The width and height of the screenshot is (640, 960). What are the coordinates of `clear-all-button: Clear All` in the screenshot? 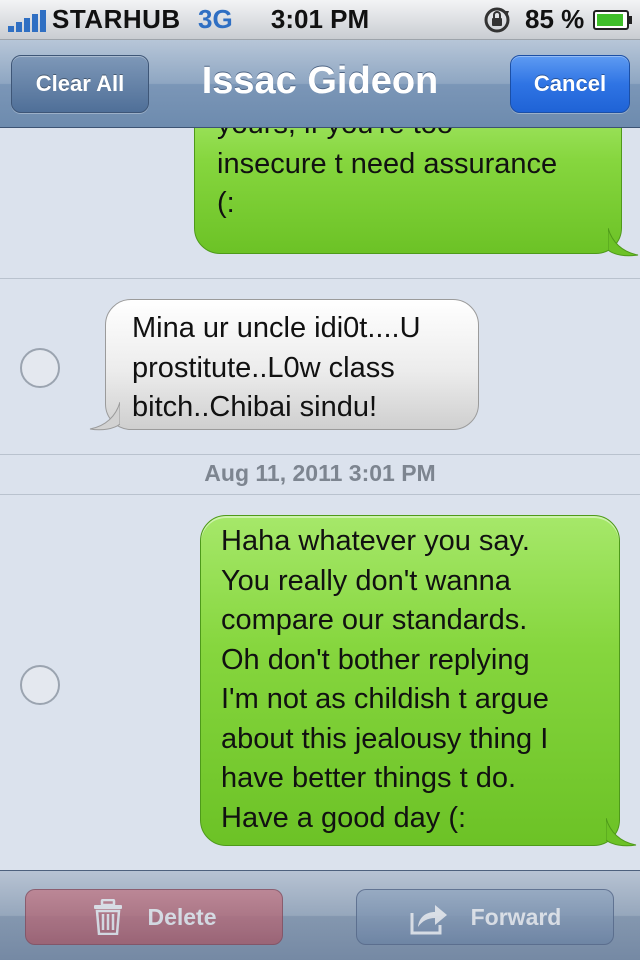 It's located at (80, 84).